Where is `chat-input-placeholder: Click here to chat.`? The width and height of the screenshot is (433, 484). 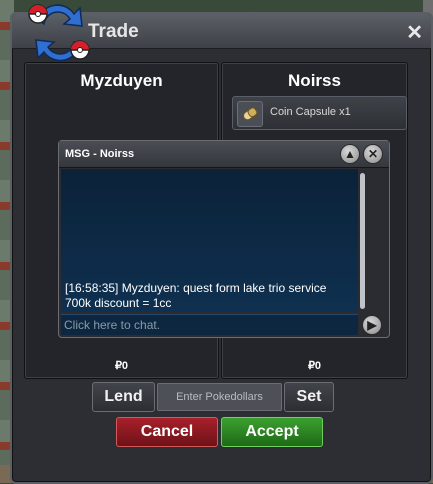
chat-input-placeholder: Click here to chat. is located at coordinates (112, 325).